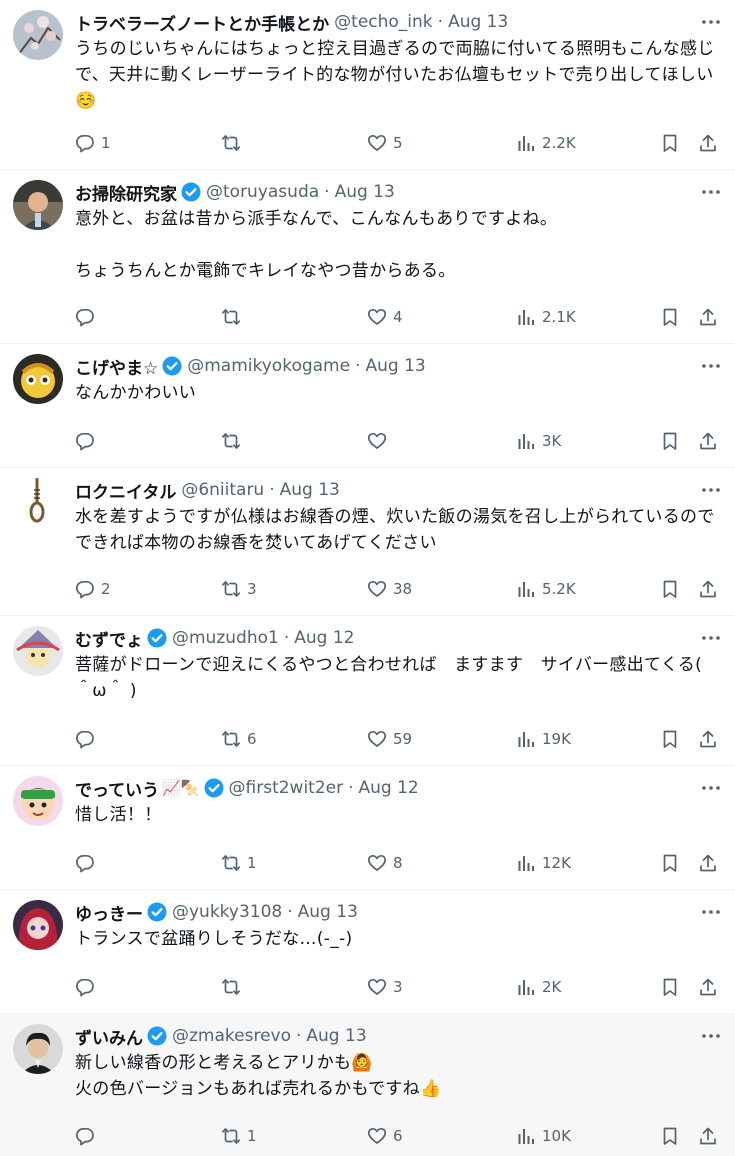 Image resolution: width=735 pixels, height=1156 pixels. Describe the element at coordinates (231, 589) in the screenshot. I see `retweet-icon` at that location.